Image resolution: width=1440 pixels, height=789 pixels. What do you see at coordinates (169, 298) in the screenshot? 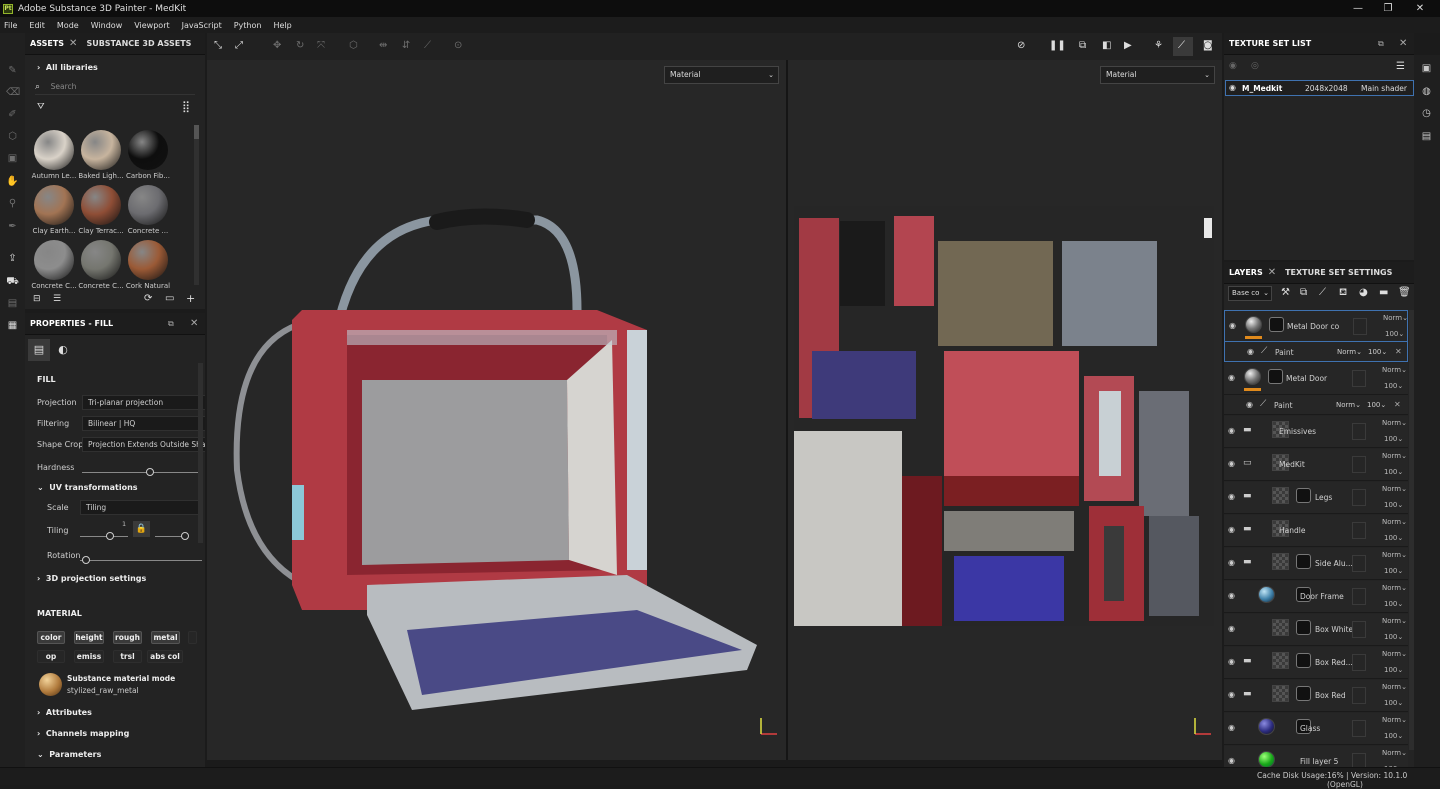
I see `folder-icon: ▭` at bounding box center [169, 298].